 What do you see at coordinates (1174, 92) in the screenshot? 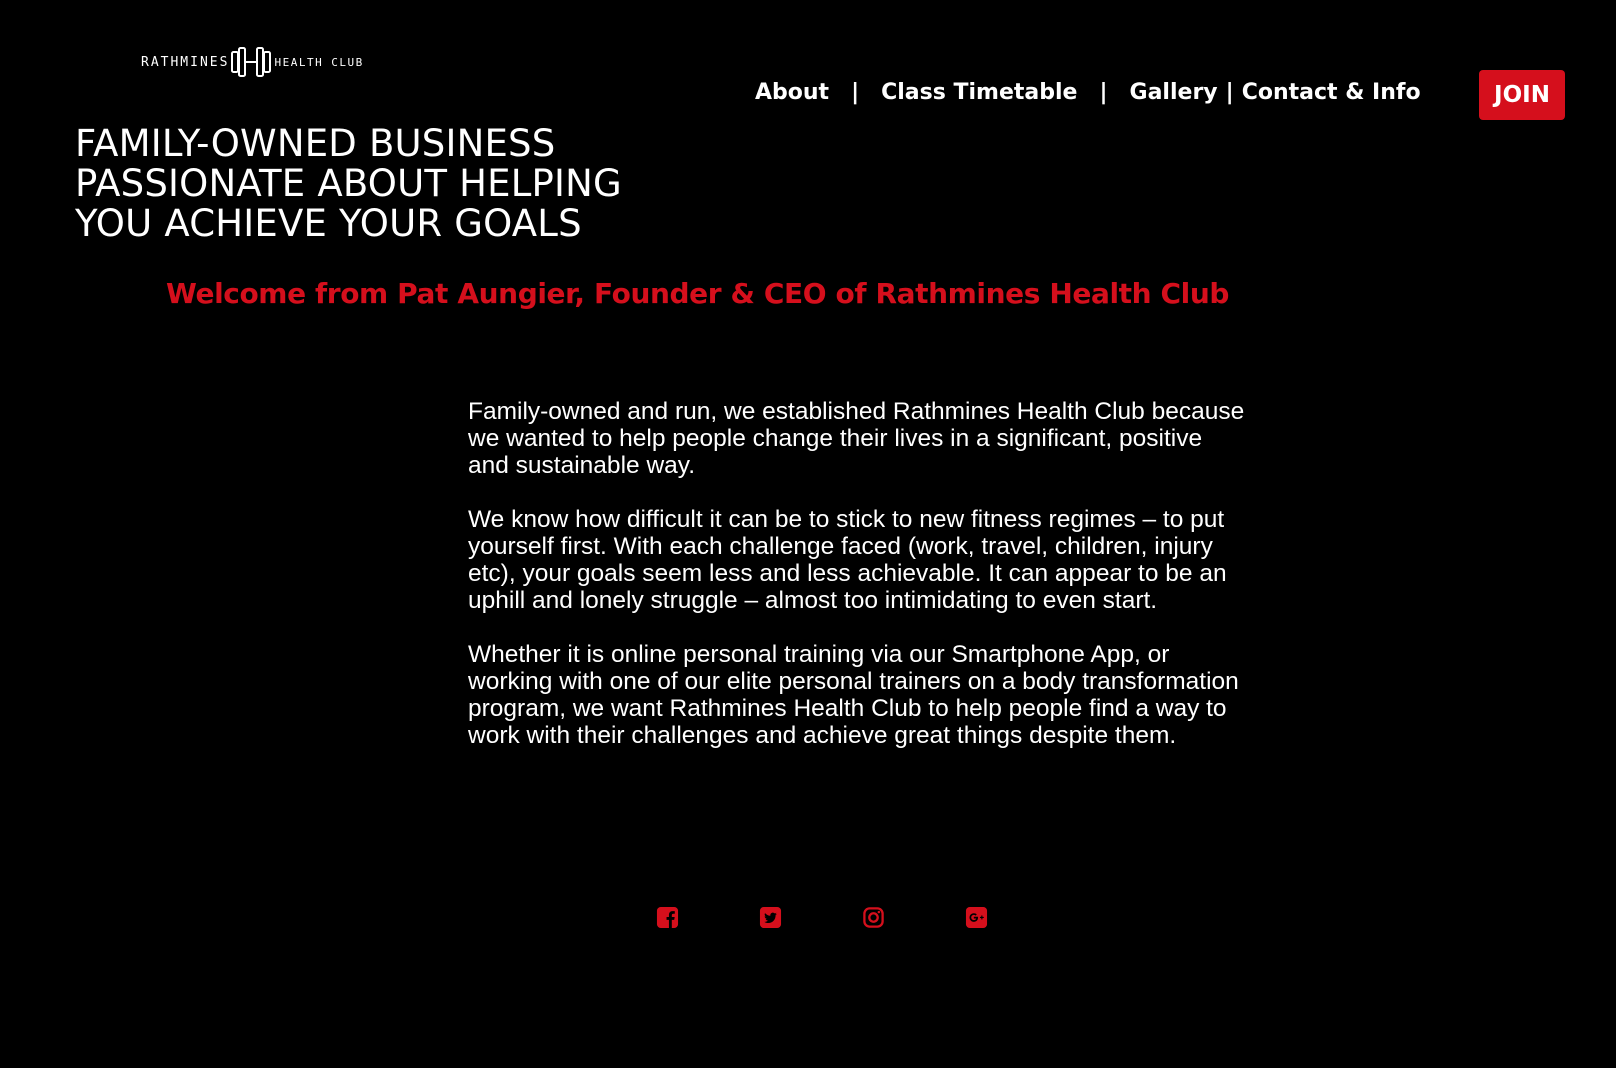
I see `nav-gallery: Gallery` at bounding box center [1174, 92].